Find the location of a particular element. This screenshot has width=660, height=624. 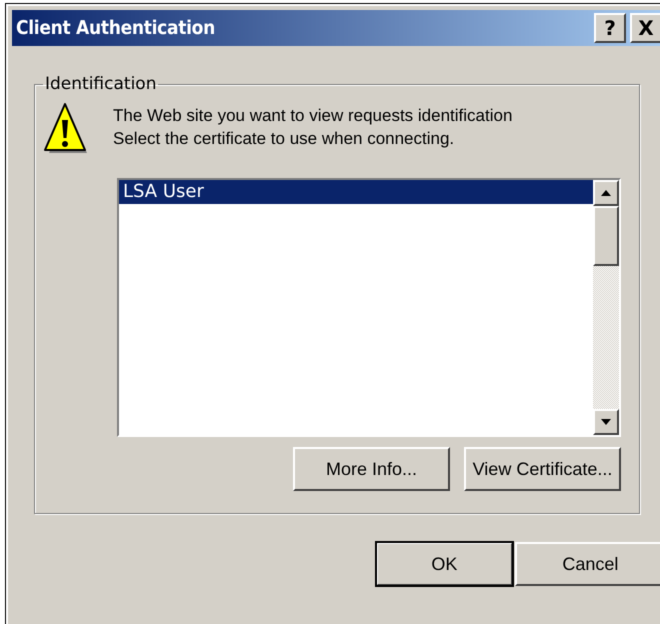

window-title: Client Authentication is located at coordinates (115, 28).